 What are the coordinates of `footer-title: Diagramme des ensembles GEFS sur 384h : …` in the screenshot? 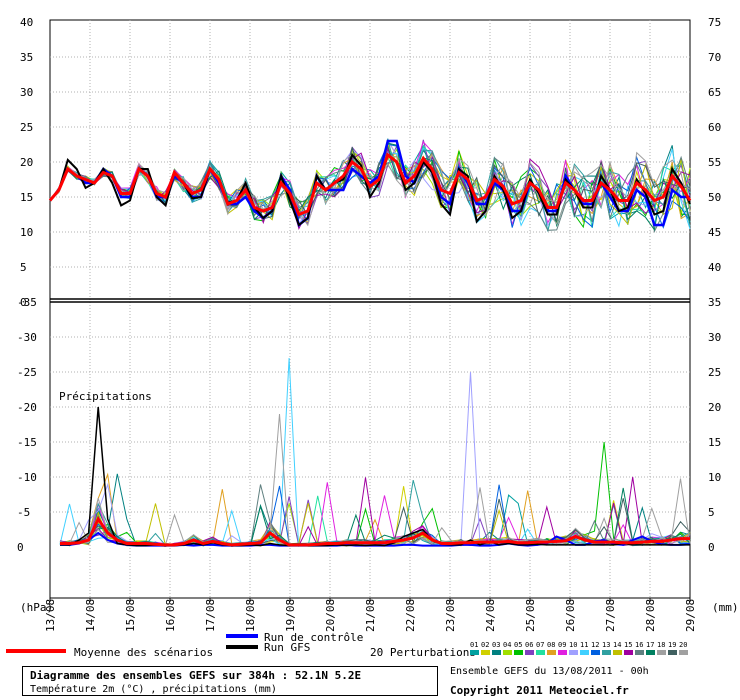 It's located at (196, 675).